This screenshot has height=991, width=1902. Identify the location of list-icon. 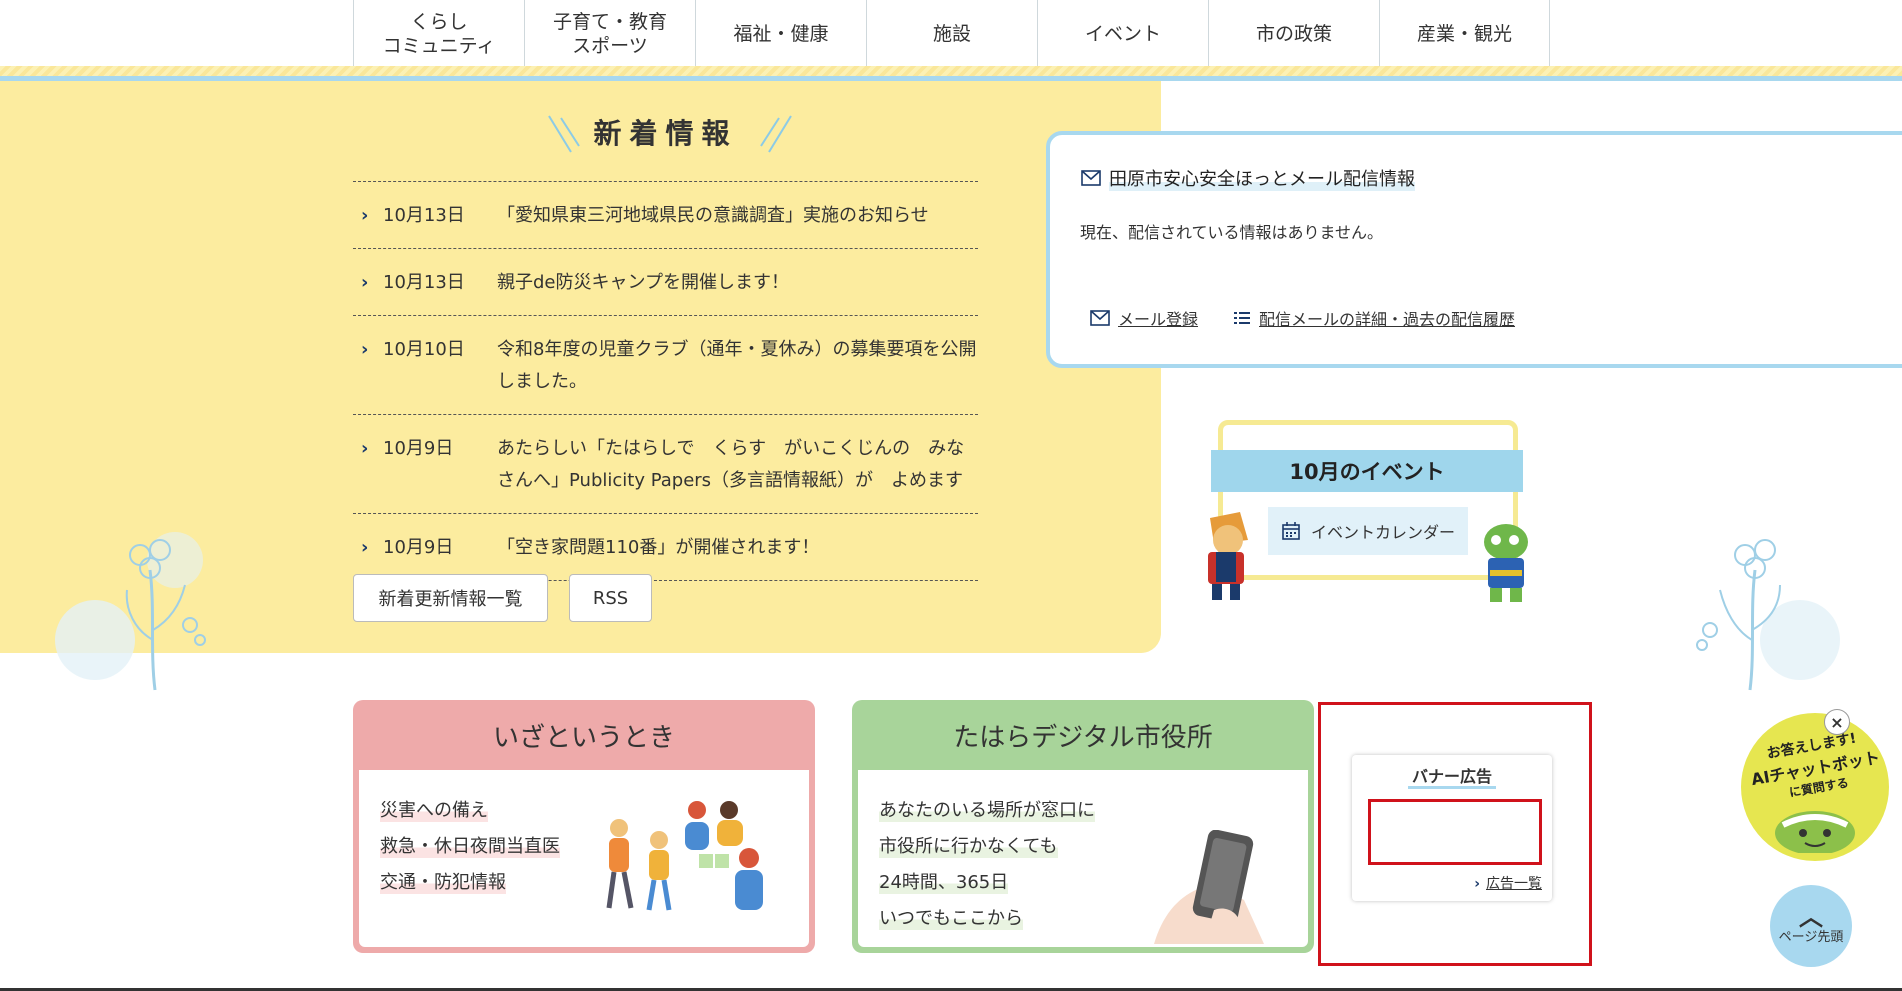
(1242, 318).